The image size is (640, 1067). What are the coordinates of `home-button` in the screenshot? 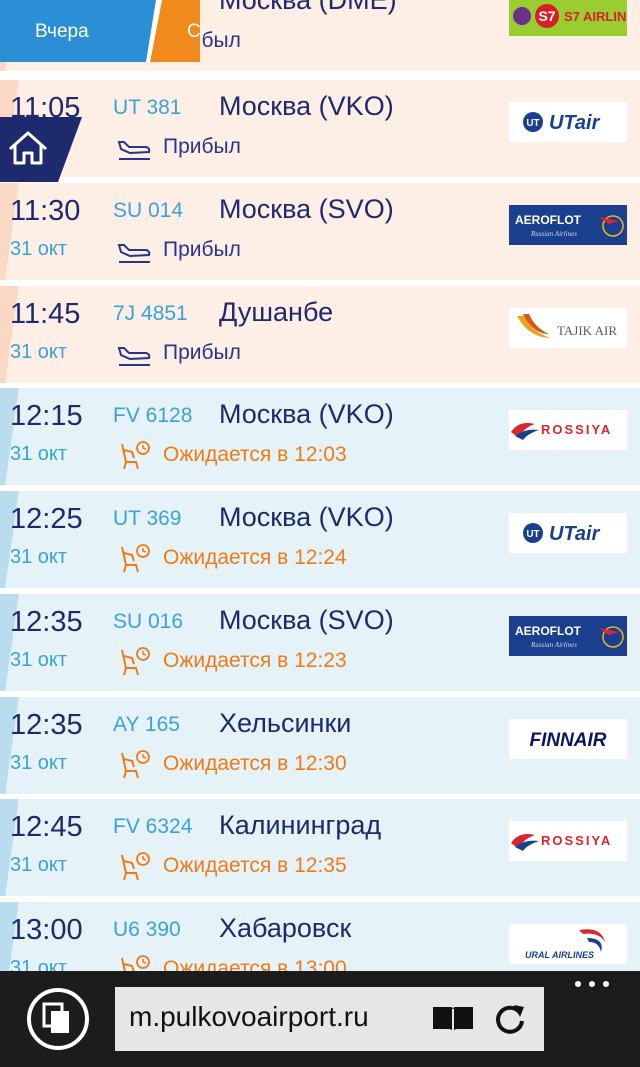 It's located at (41, 149).